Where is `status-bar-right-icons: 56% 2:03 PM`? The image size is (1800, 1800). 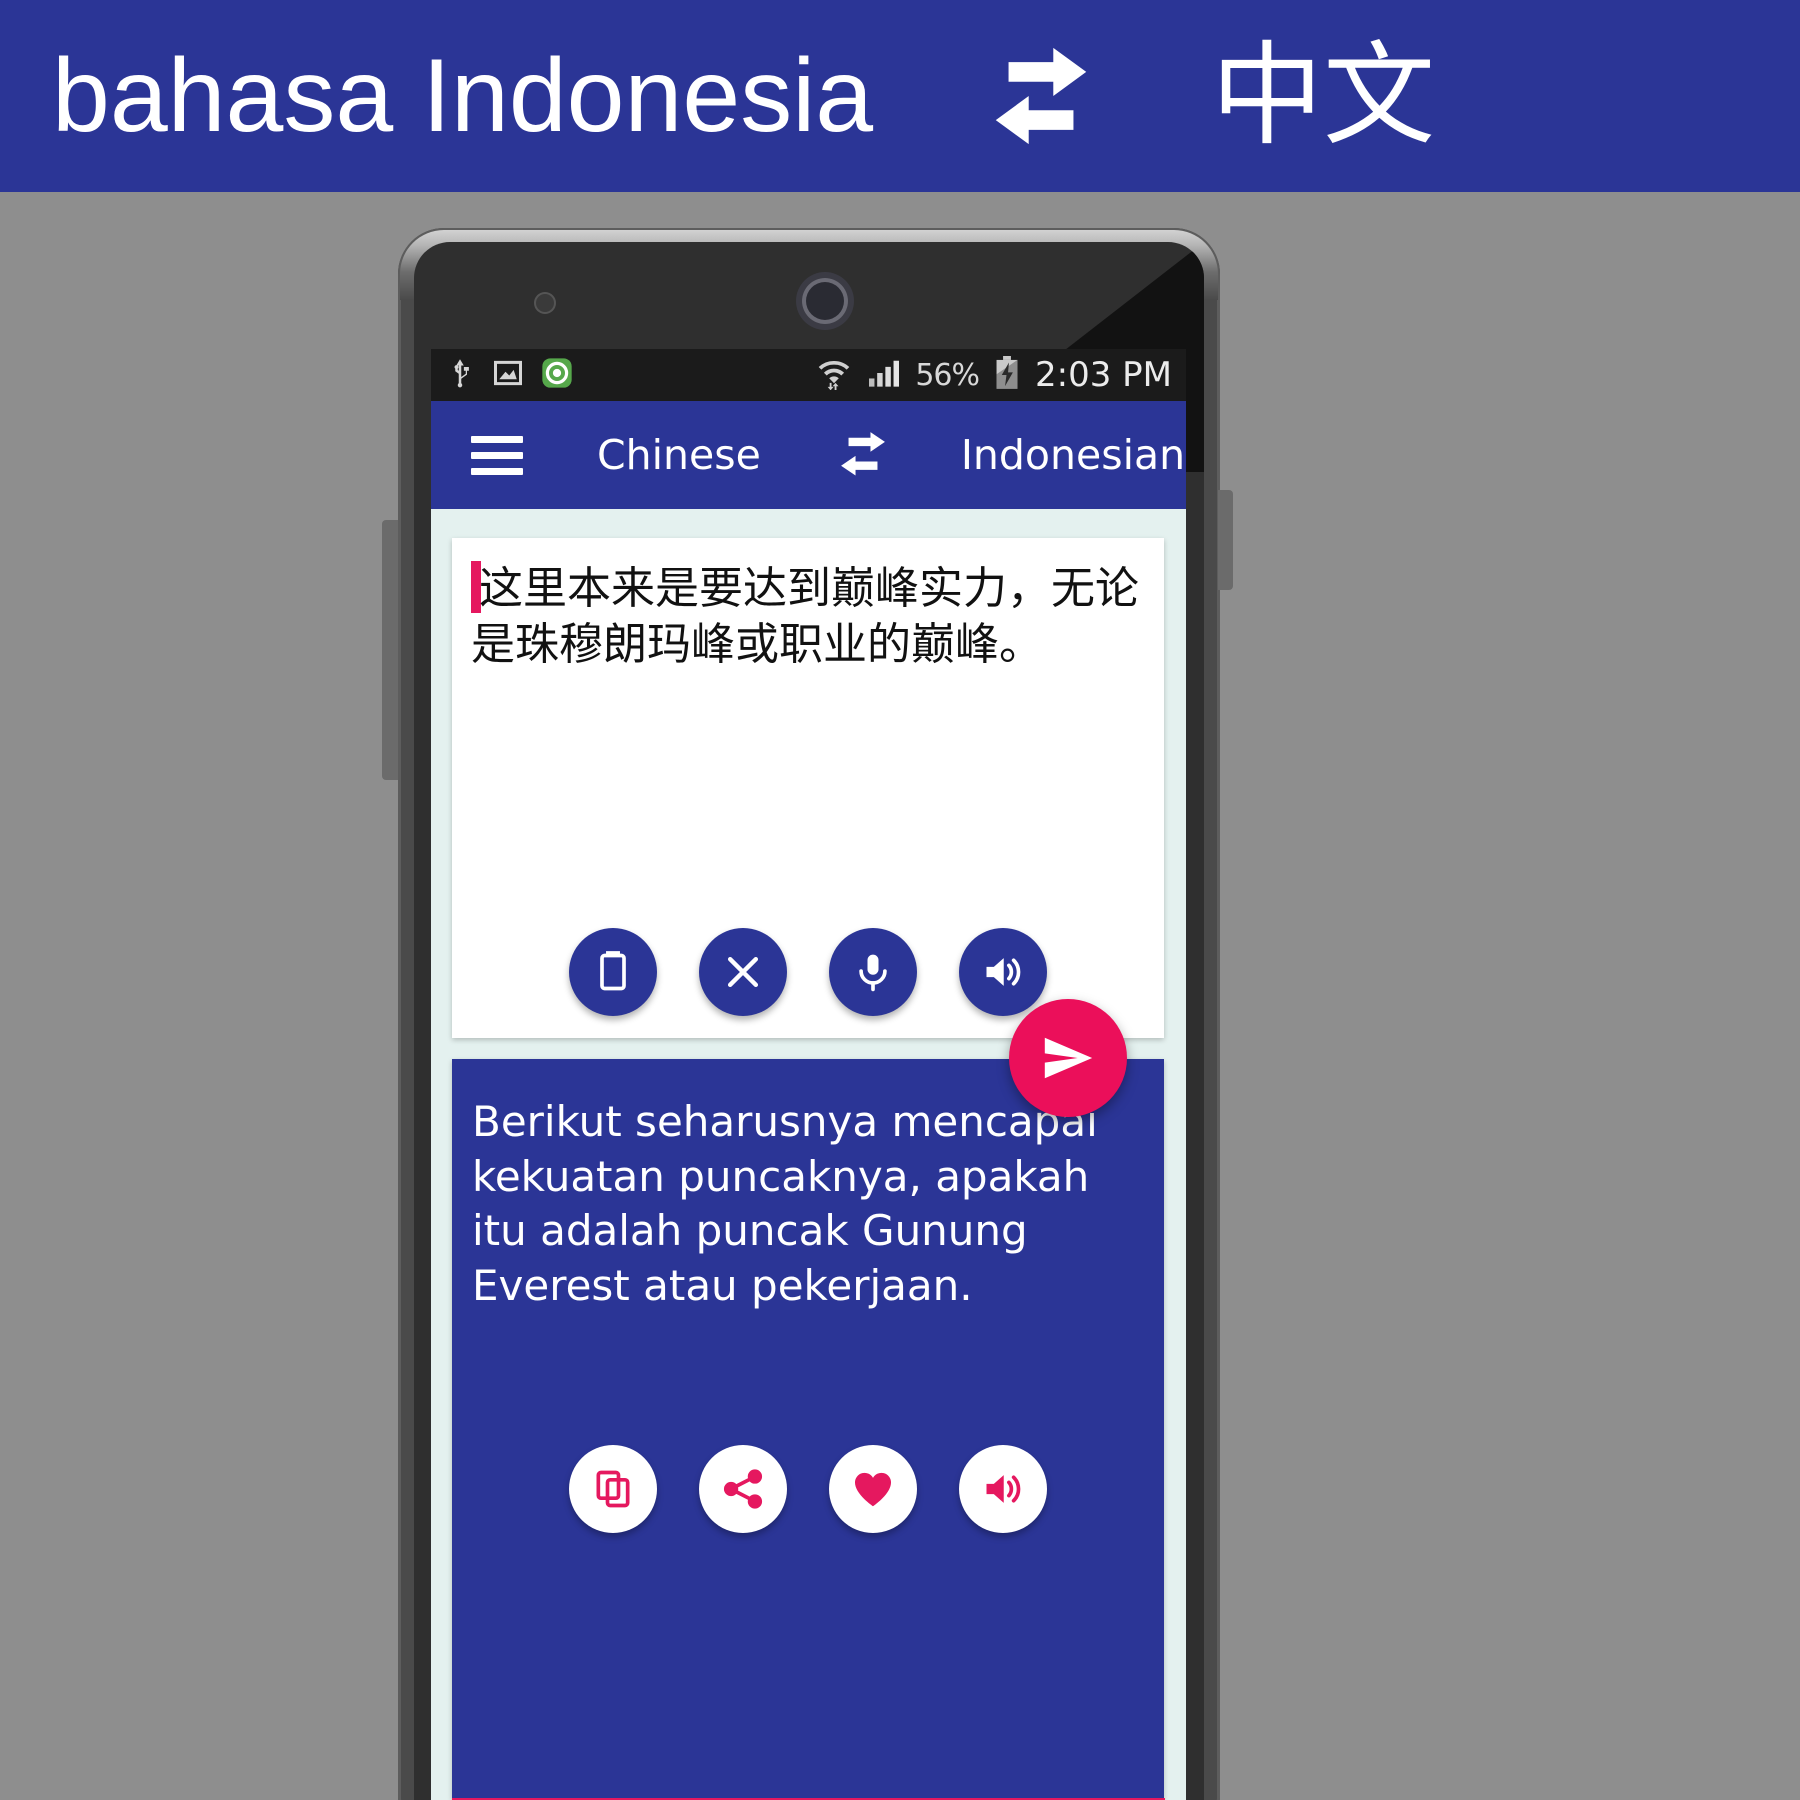
status-bar-right-icons: 56% 2:03 PM is located at coordinates (993, 375).